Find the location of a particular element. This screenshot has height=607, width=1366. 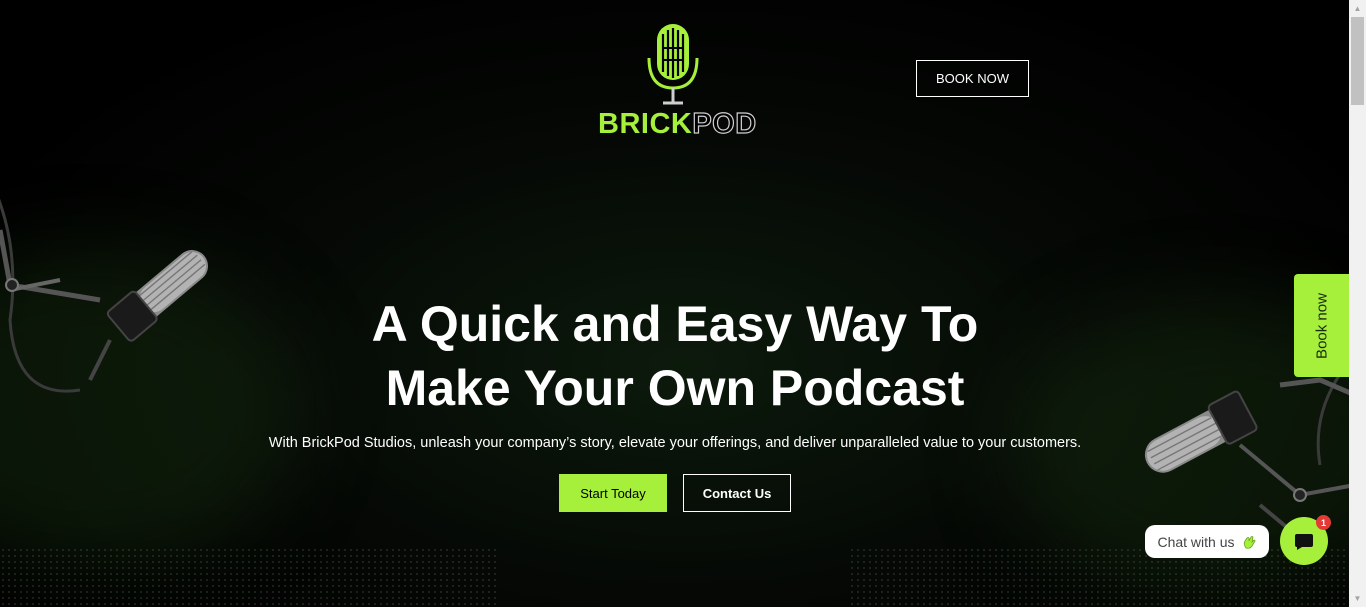

chat-with-us-pill: Chat with us is located at coordinates (1207, 541).